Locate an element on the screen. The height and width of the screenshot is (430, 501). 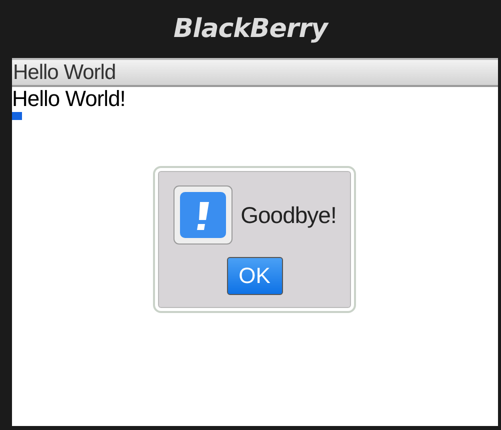
dialog-message: Goodbye! is located at coordinates (288, 215).